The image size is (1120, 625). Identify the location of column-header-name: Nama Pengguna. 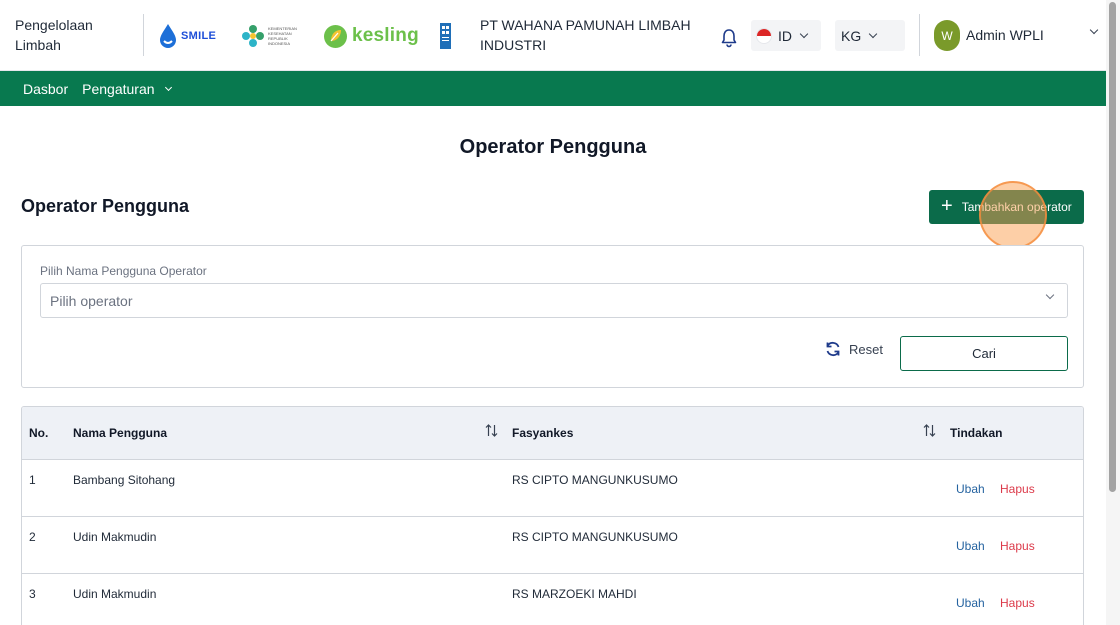
(120, 433).